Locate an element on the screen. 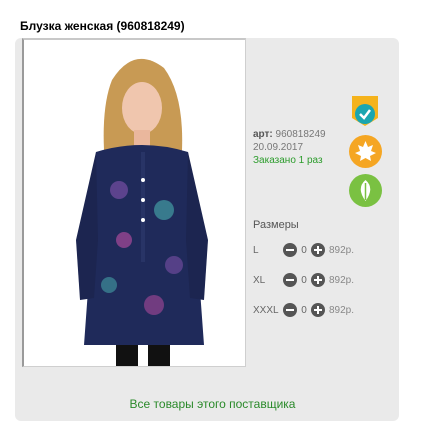  product-title: Блузка женская (960818249) is located at coordinates (102, 26).